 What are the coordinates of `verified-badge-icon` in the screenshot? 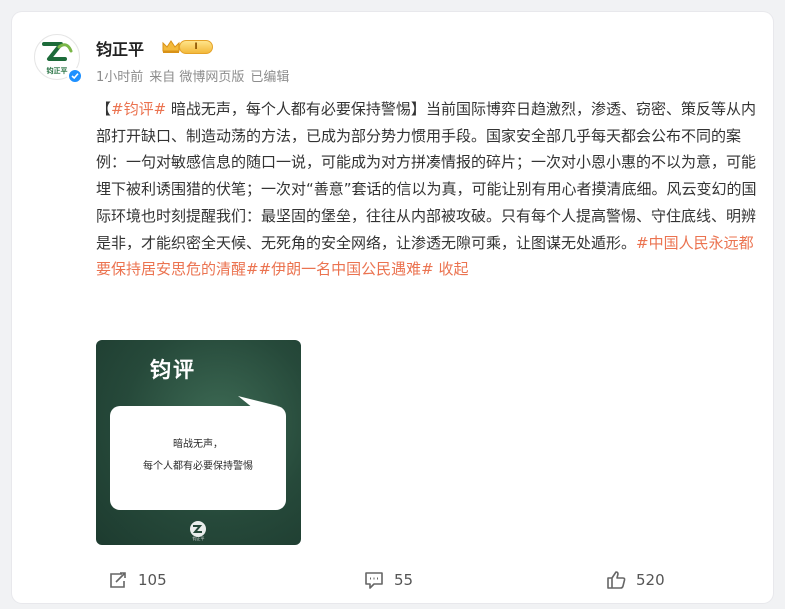 It's located at (75, 76).